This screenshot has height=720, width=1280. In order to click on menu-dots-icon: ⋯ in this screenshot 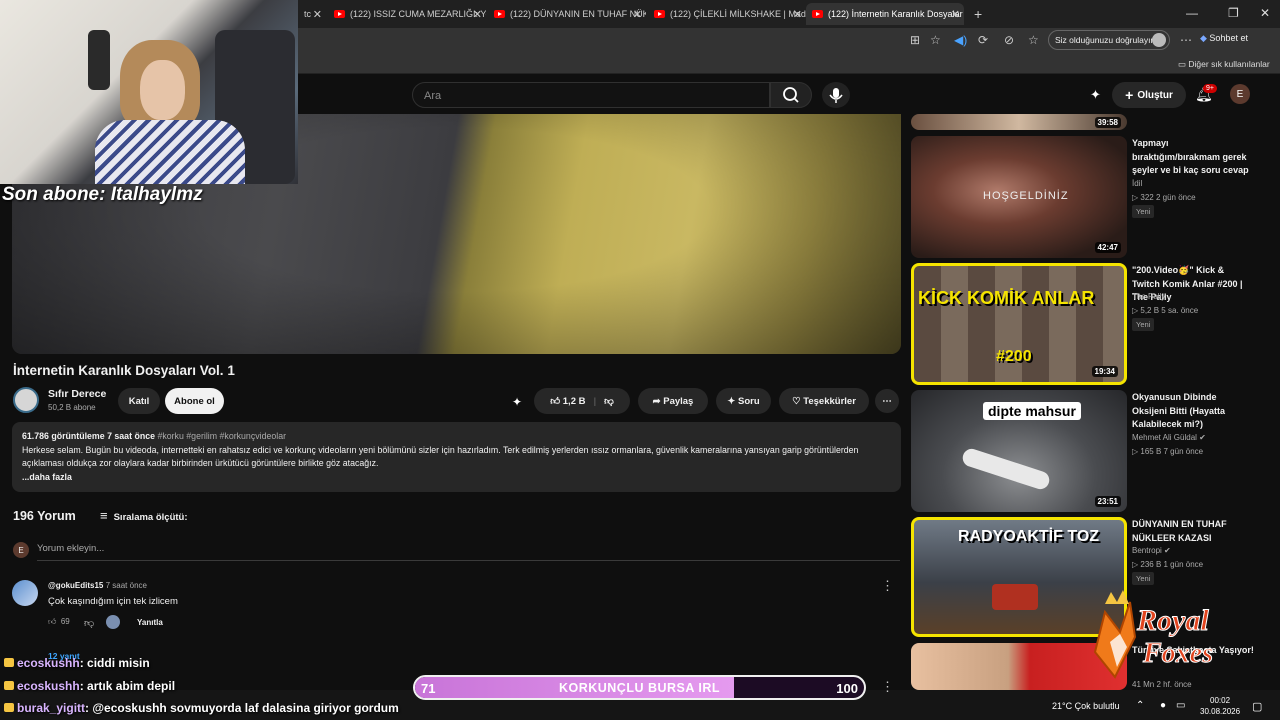, I will do `click(1186, 40)`.